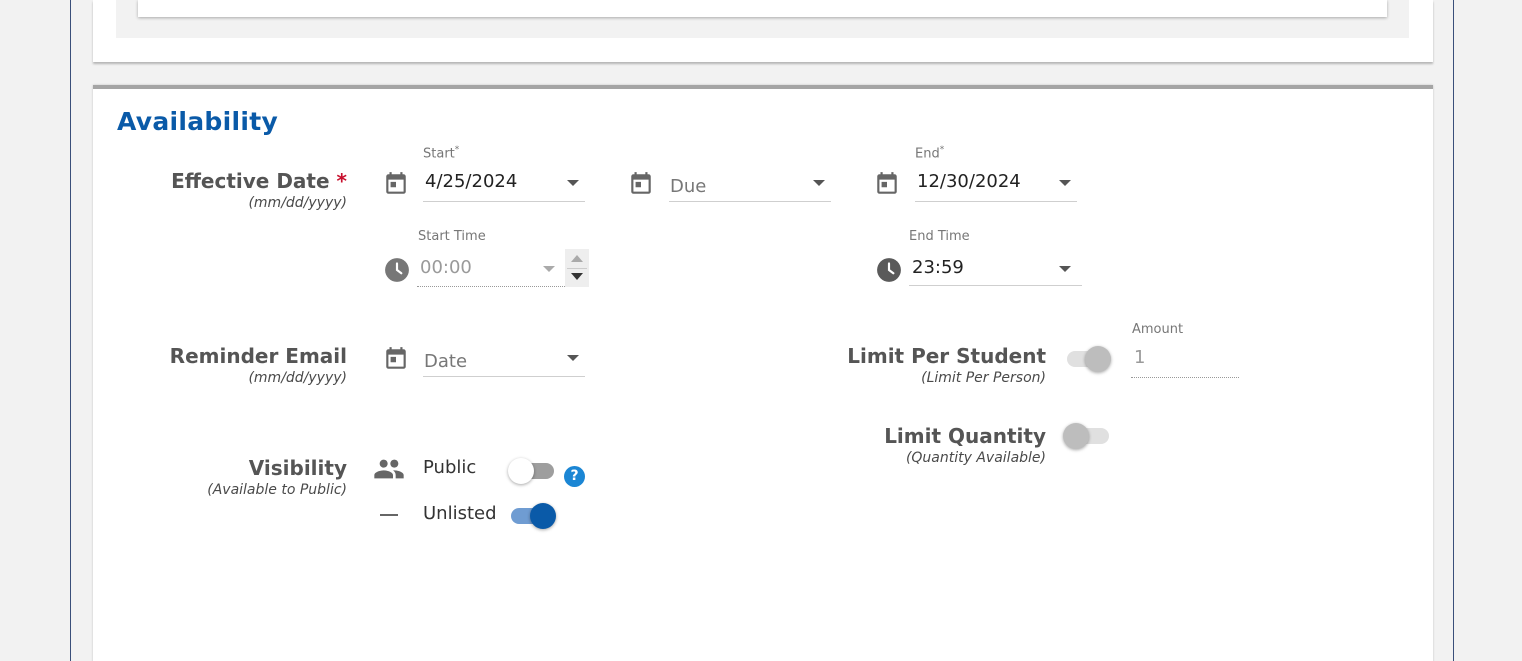 The image size is (1522, 661). Describe the element at coordinates (942, 150) in the screenshot. I see `end-required-mark: *` at that location.